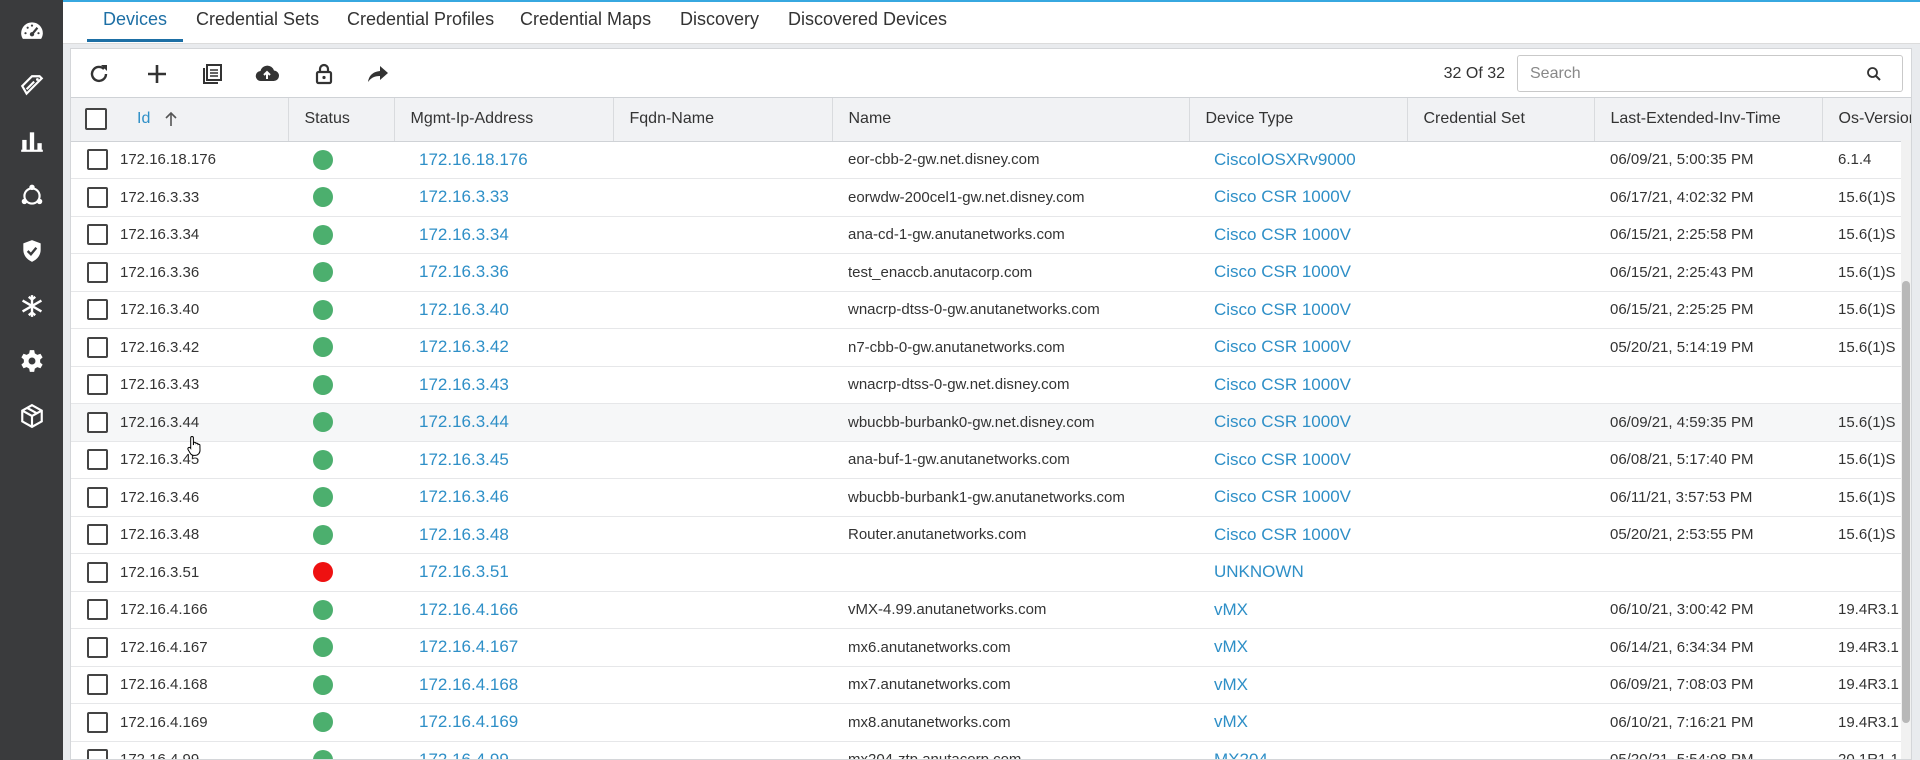 The image size is (1920, 760). What do you see at coordinates (31, 30) in the screenshot?
I see `sidebar-item-dashboard` at bounding box center [31, 30].